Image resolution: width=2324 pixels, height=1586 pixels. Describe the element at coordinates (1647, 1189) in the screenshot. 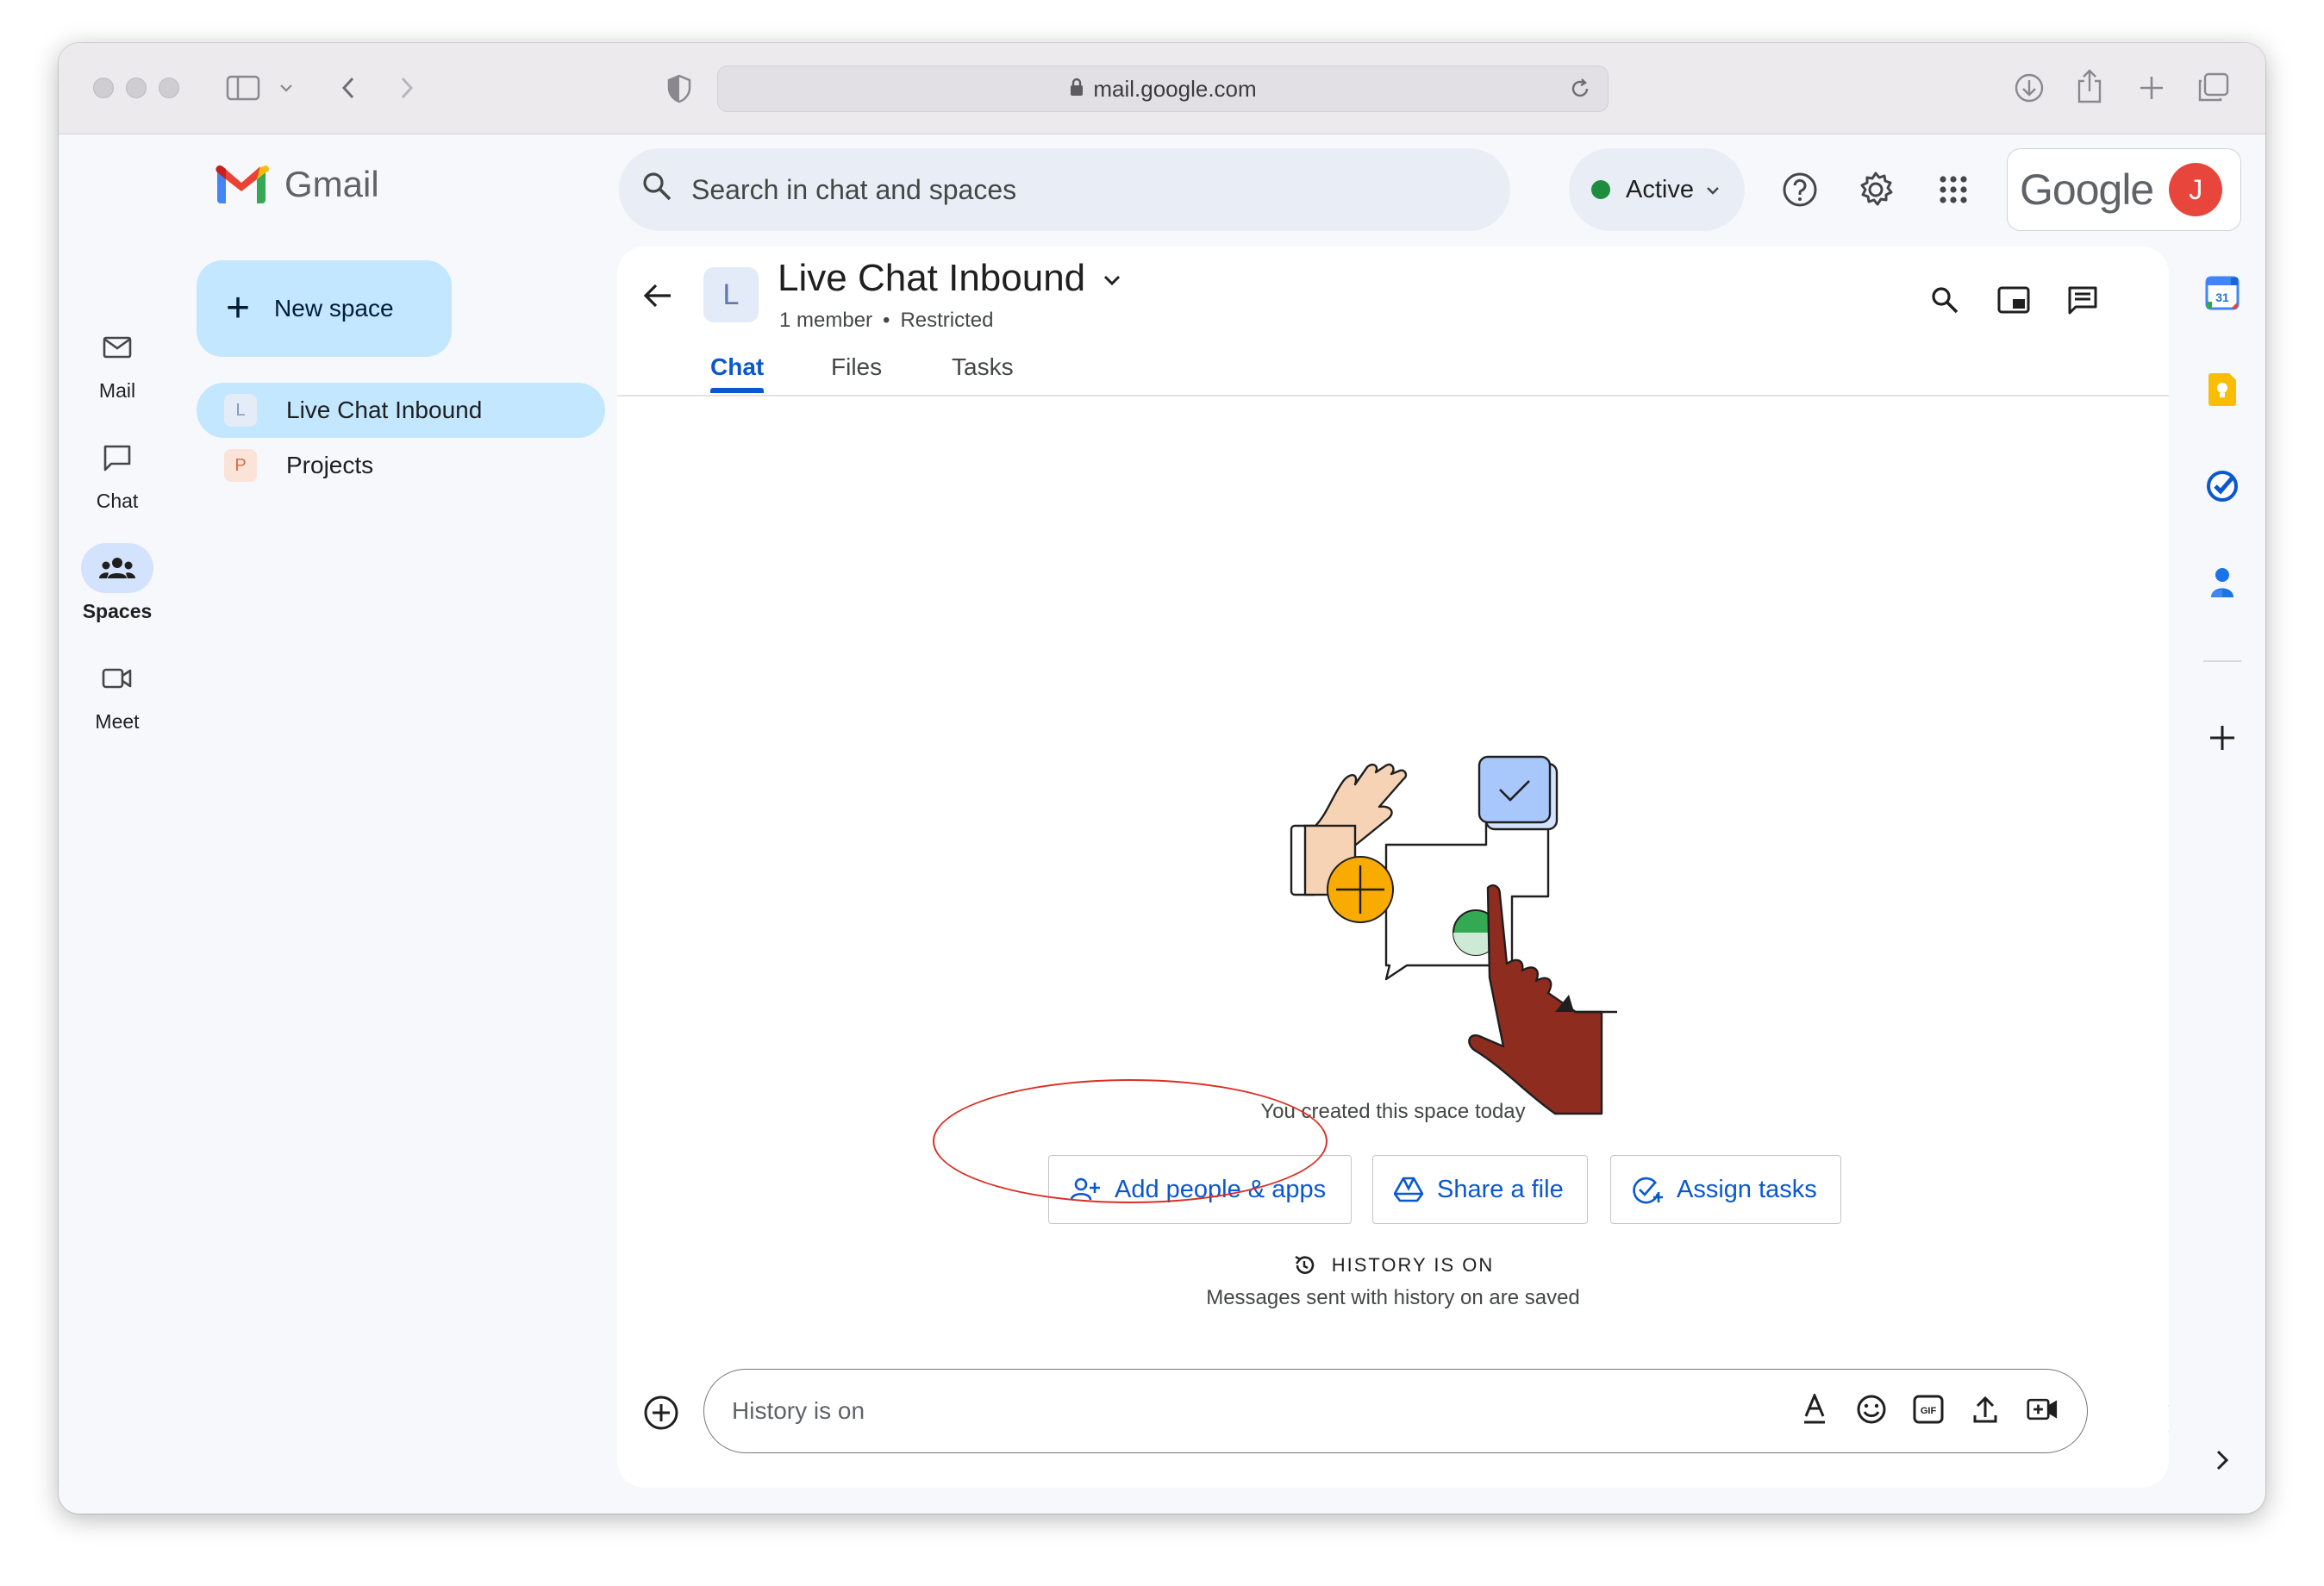

I see `add-task-icon` at that location.